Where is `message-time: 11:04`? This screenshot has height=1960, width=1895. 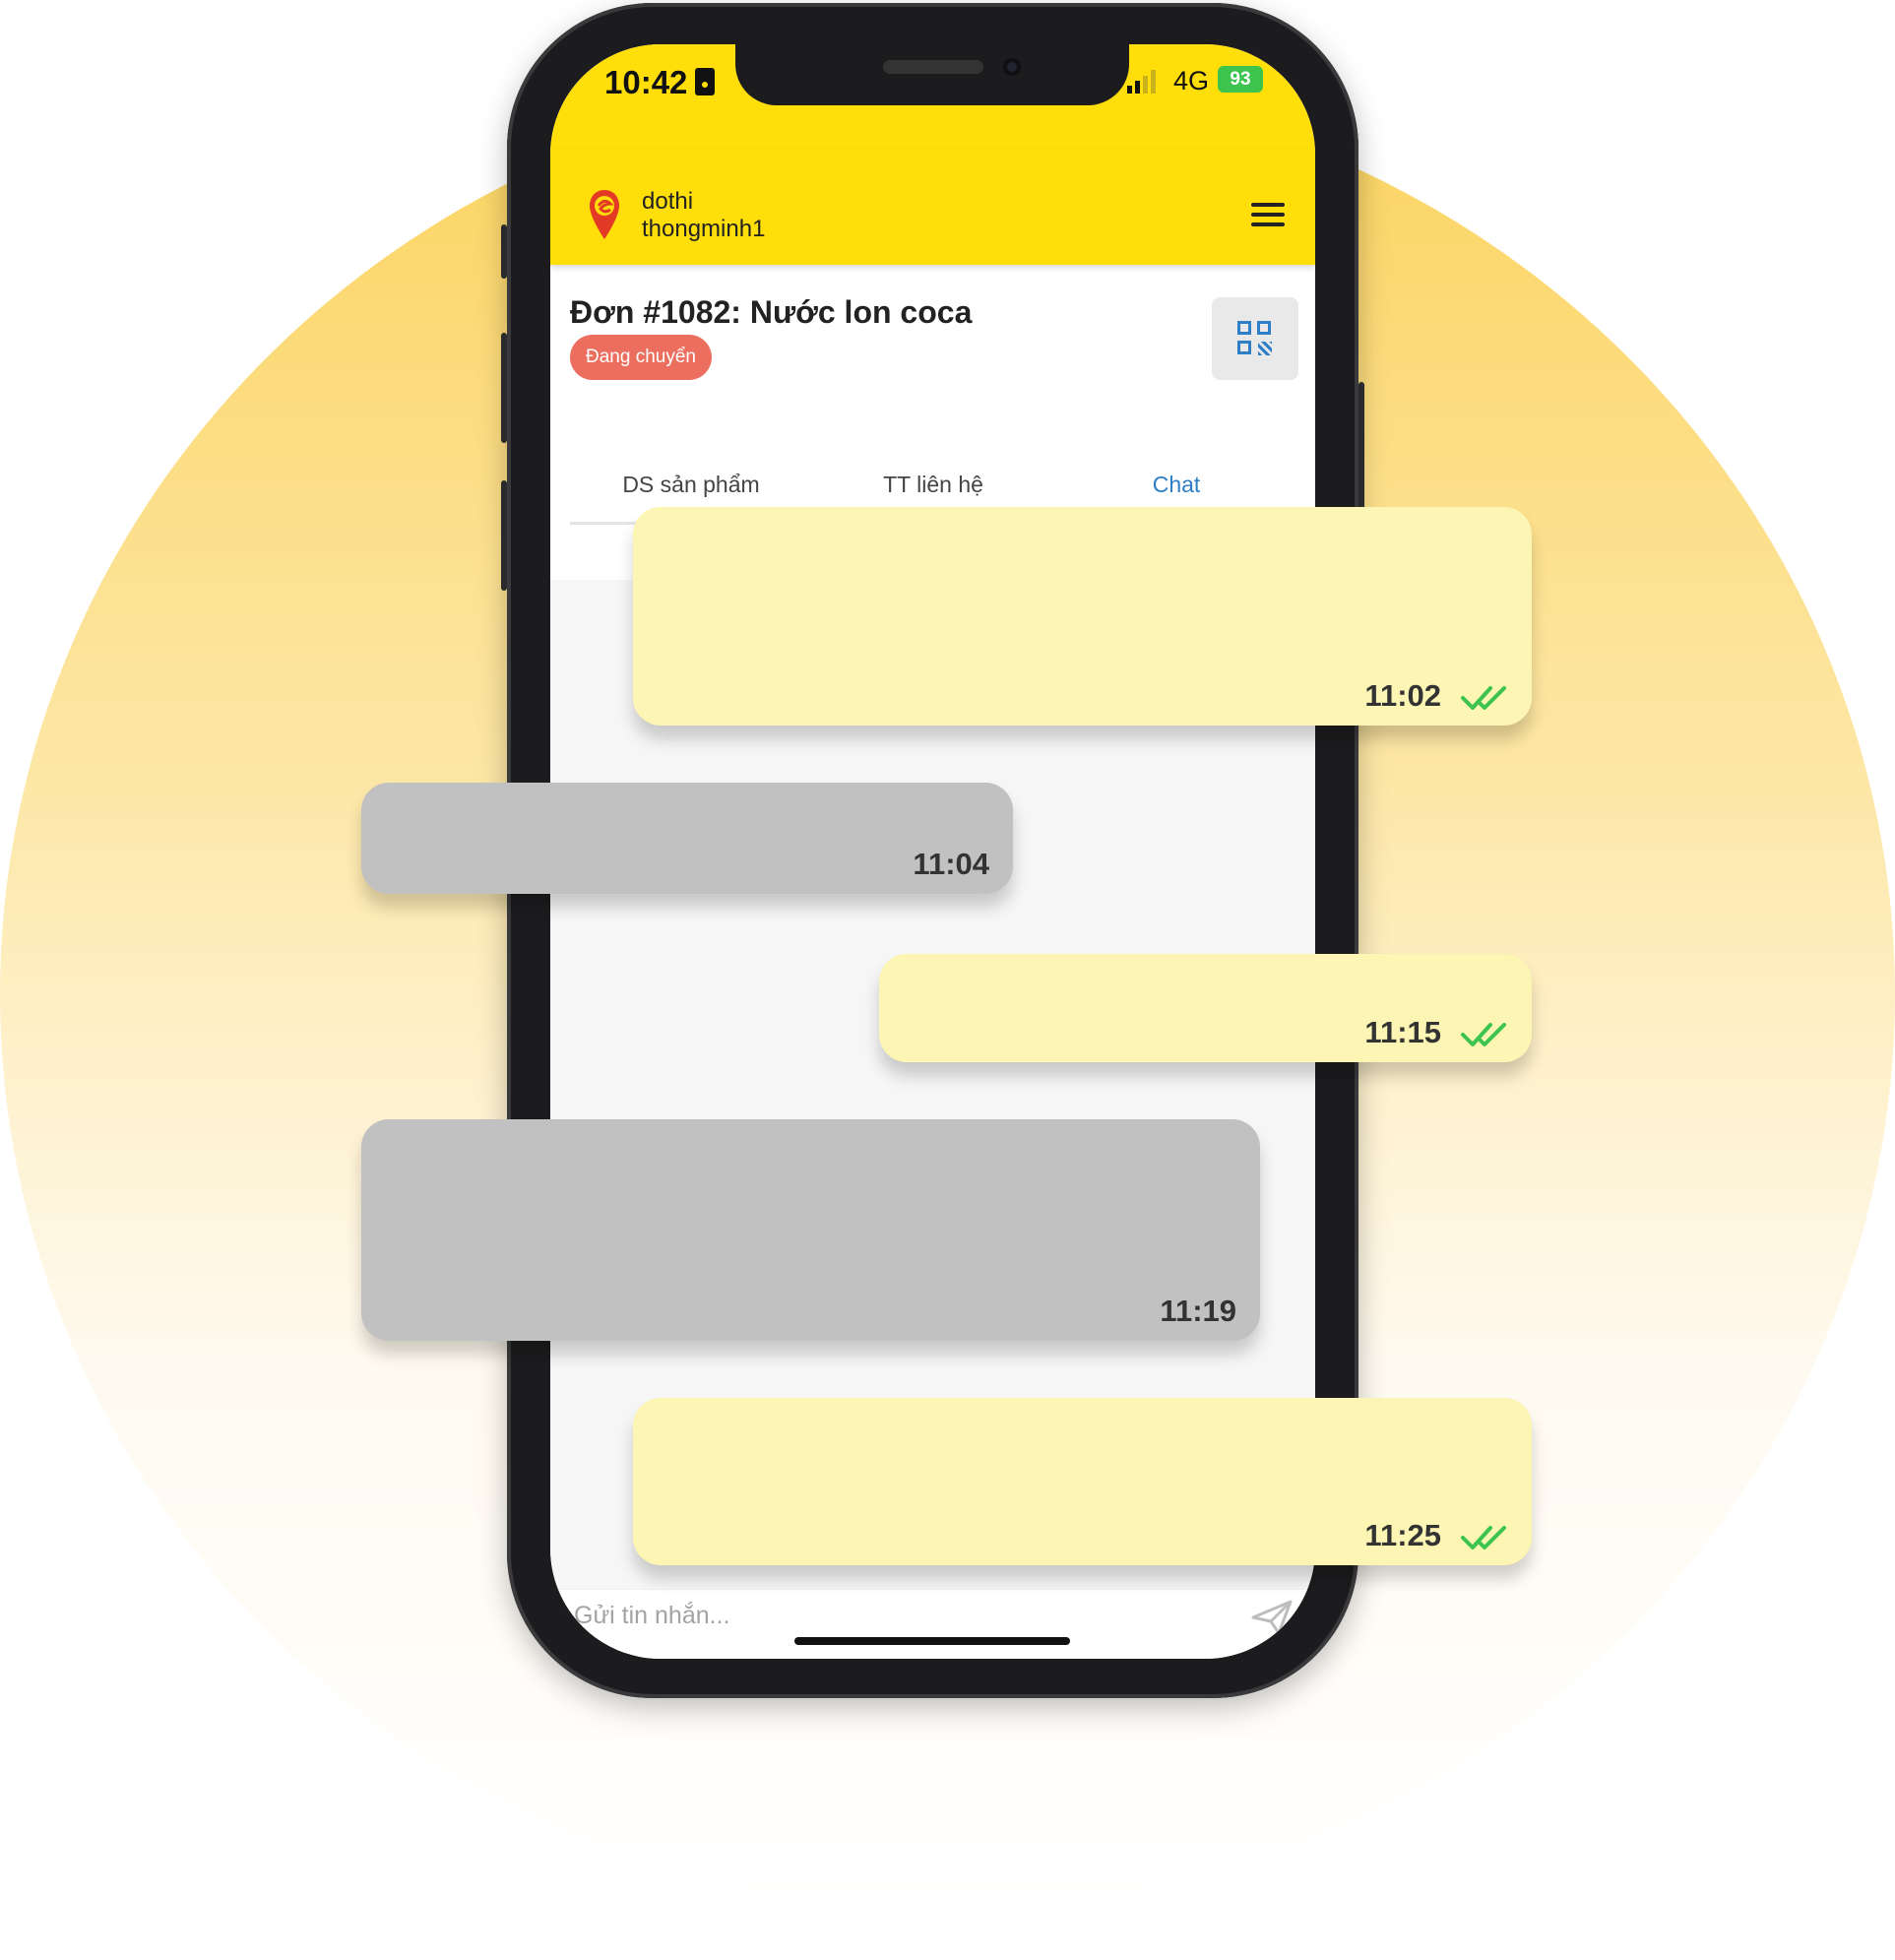 message-time: 11:04 is located at coordinates (951, 864).